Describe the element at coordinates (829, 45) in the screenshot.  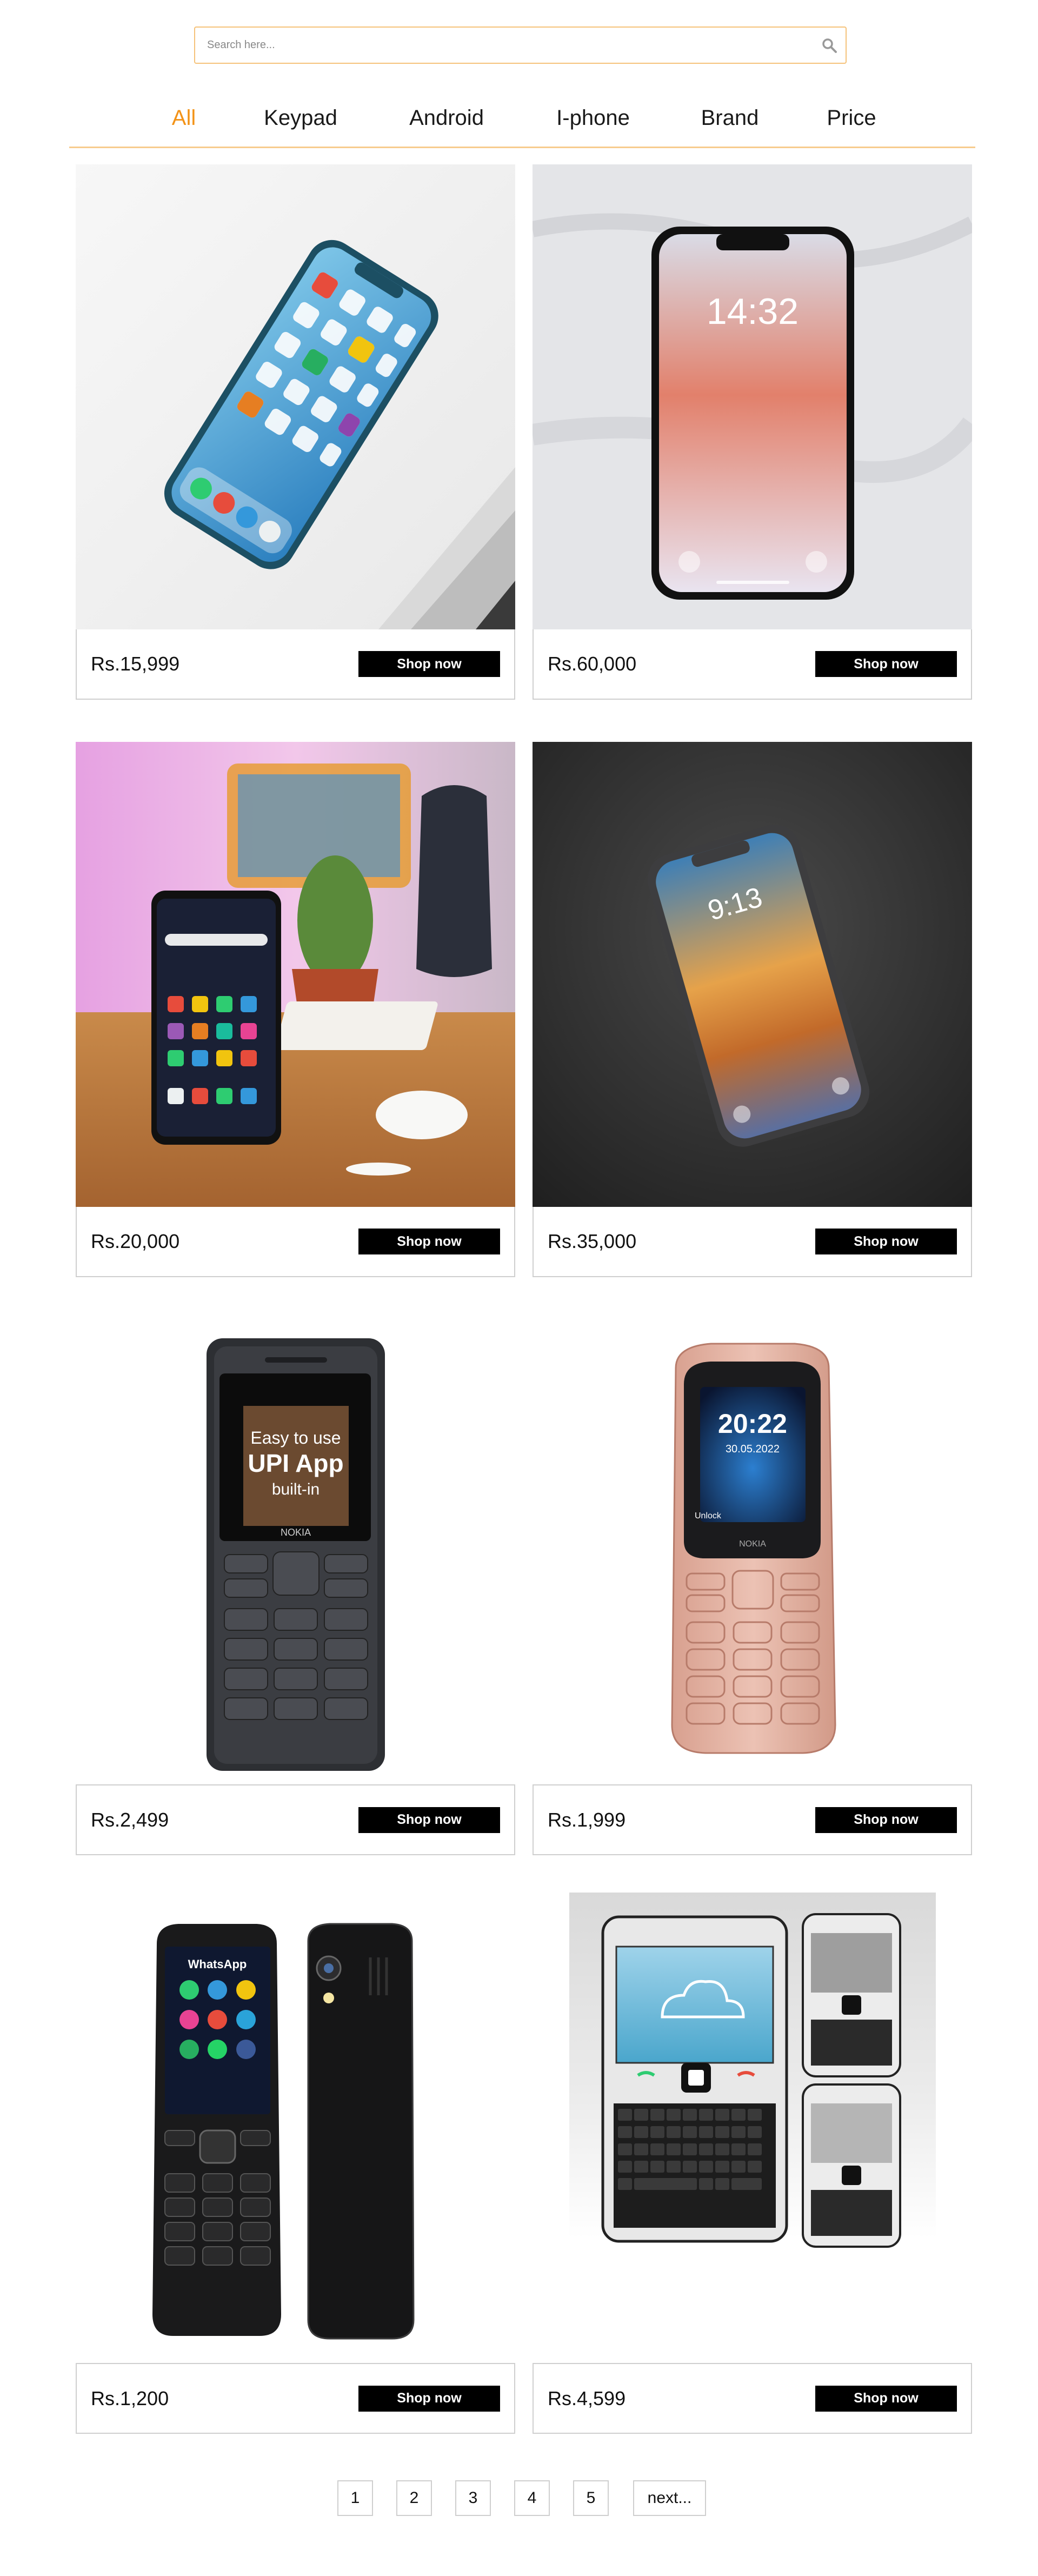
I see `search-icon` at that location.